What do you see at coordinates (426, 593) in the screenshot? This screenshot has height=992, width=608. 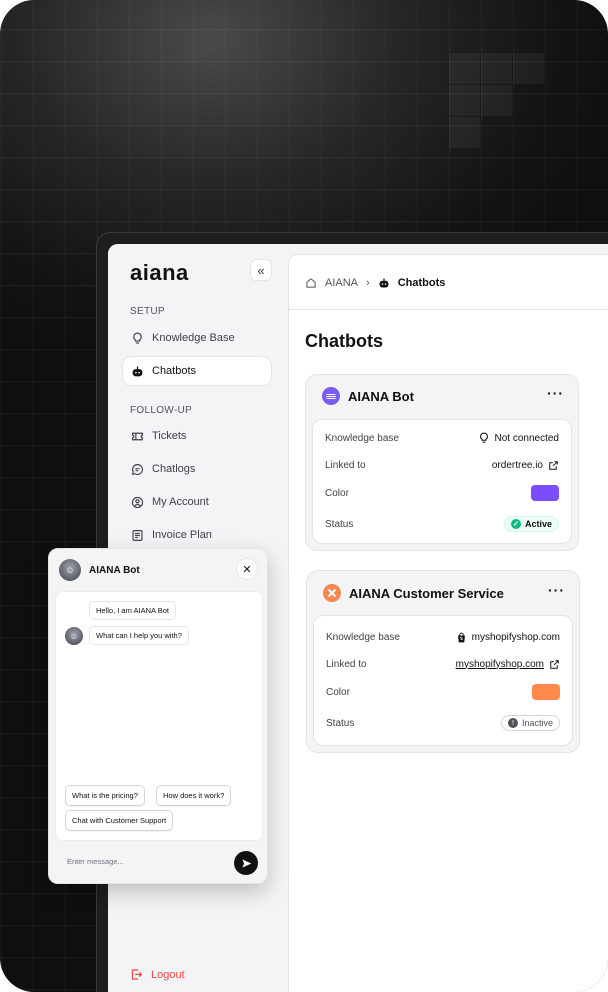 I see `bot-name: AIANA Customer Service` at bounding box center [426, 593].